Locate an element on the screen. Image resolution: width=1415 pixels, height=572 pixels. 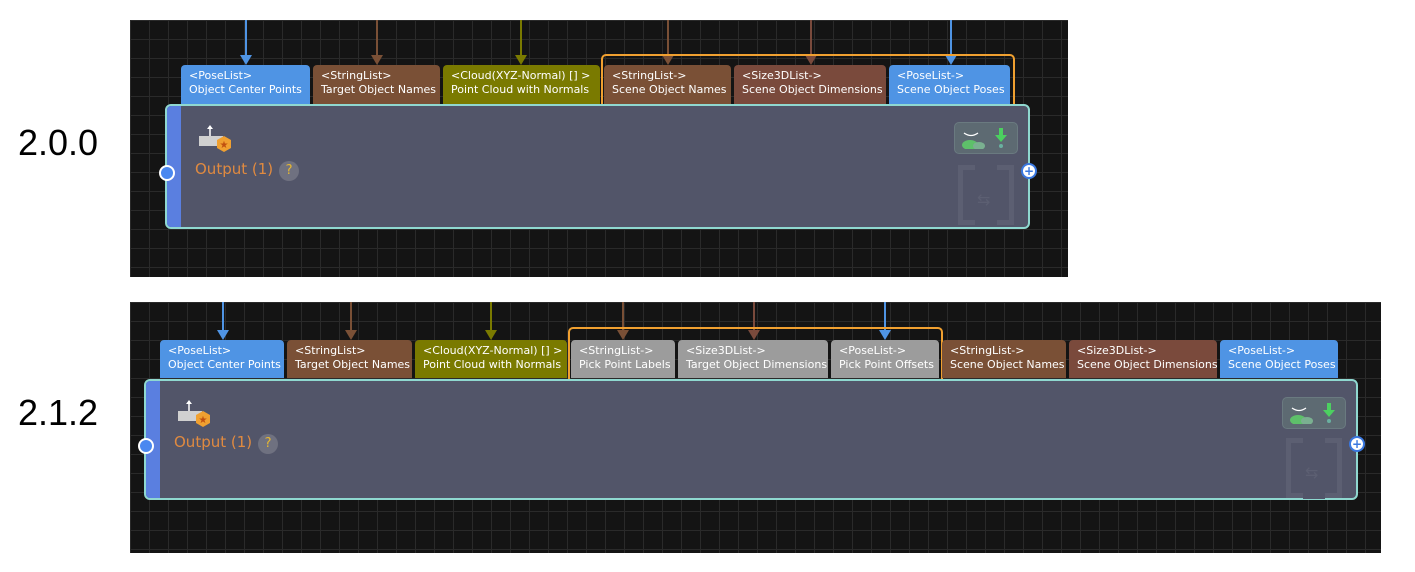
port-name: Target Object Dimensions is located at coordinates (757, 364).